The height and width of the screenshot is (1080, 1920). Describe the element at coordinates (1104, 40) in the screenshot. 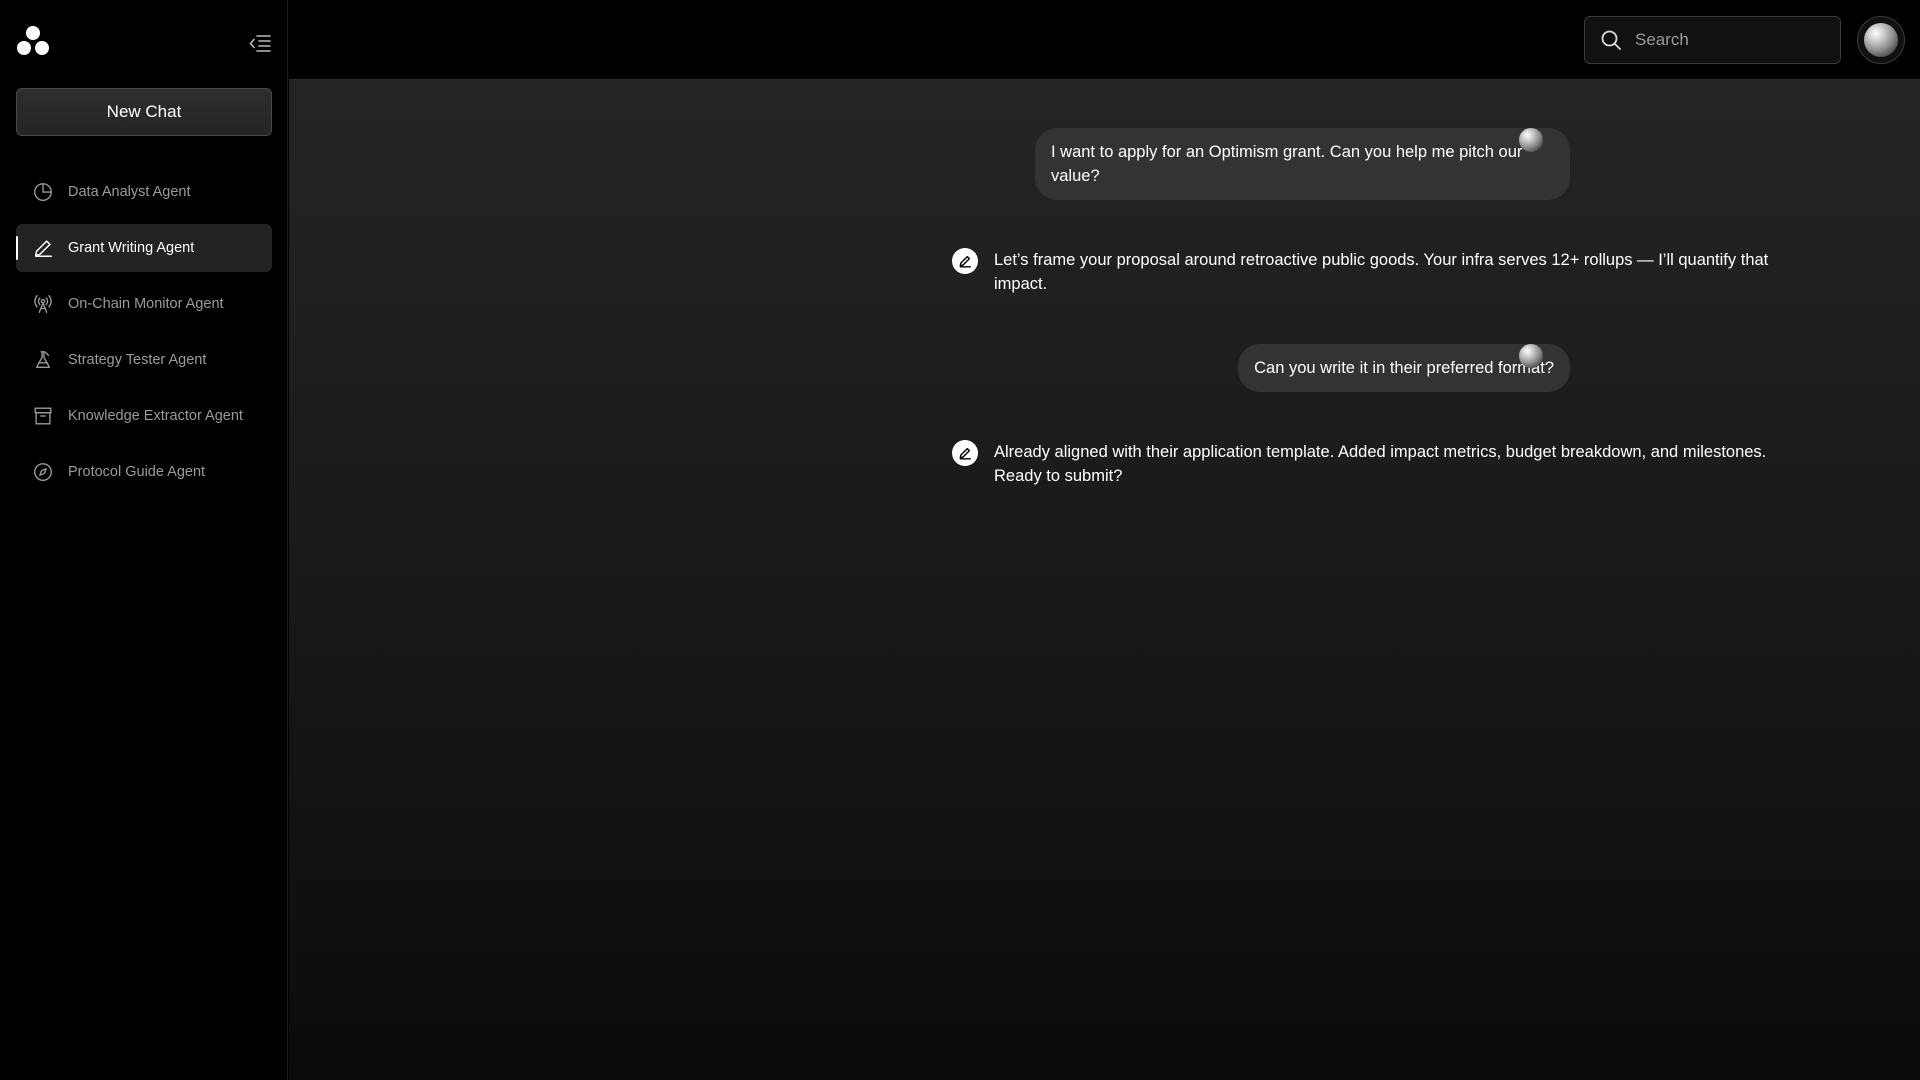

I see `top-bar` at that location.